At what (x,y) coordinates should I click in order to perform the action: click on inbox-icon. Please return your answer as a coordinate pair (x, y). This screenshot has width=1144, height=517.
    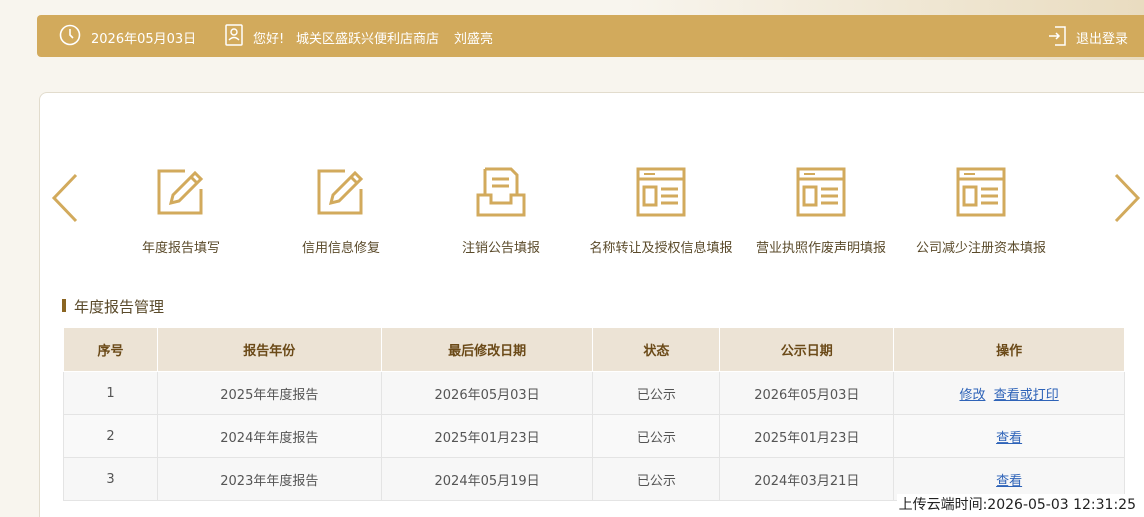
    Looking at the image, I should click on (501, 192).